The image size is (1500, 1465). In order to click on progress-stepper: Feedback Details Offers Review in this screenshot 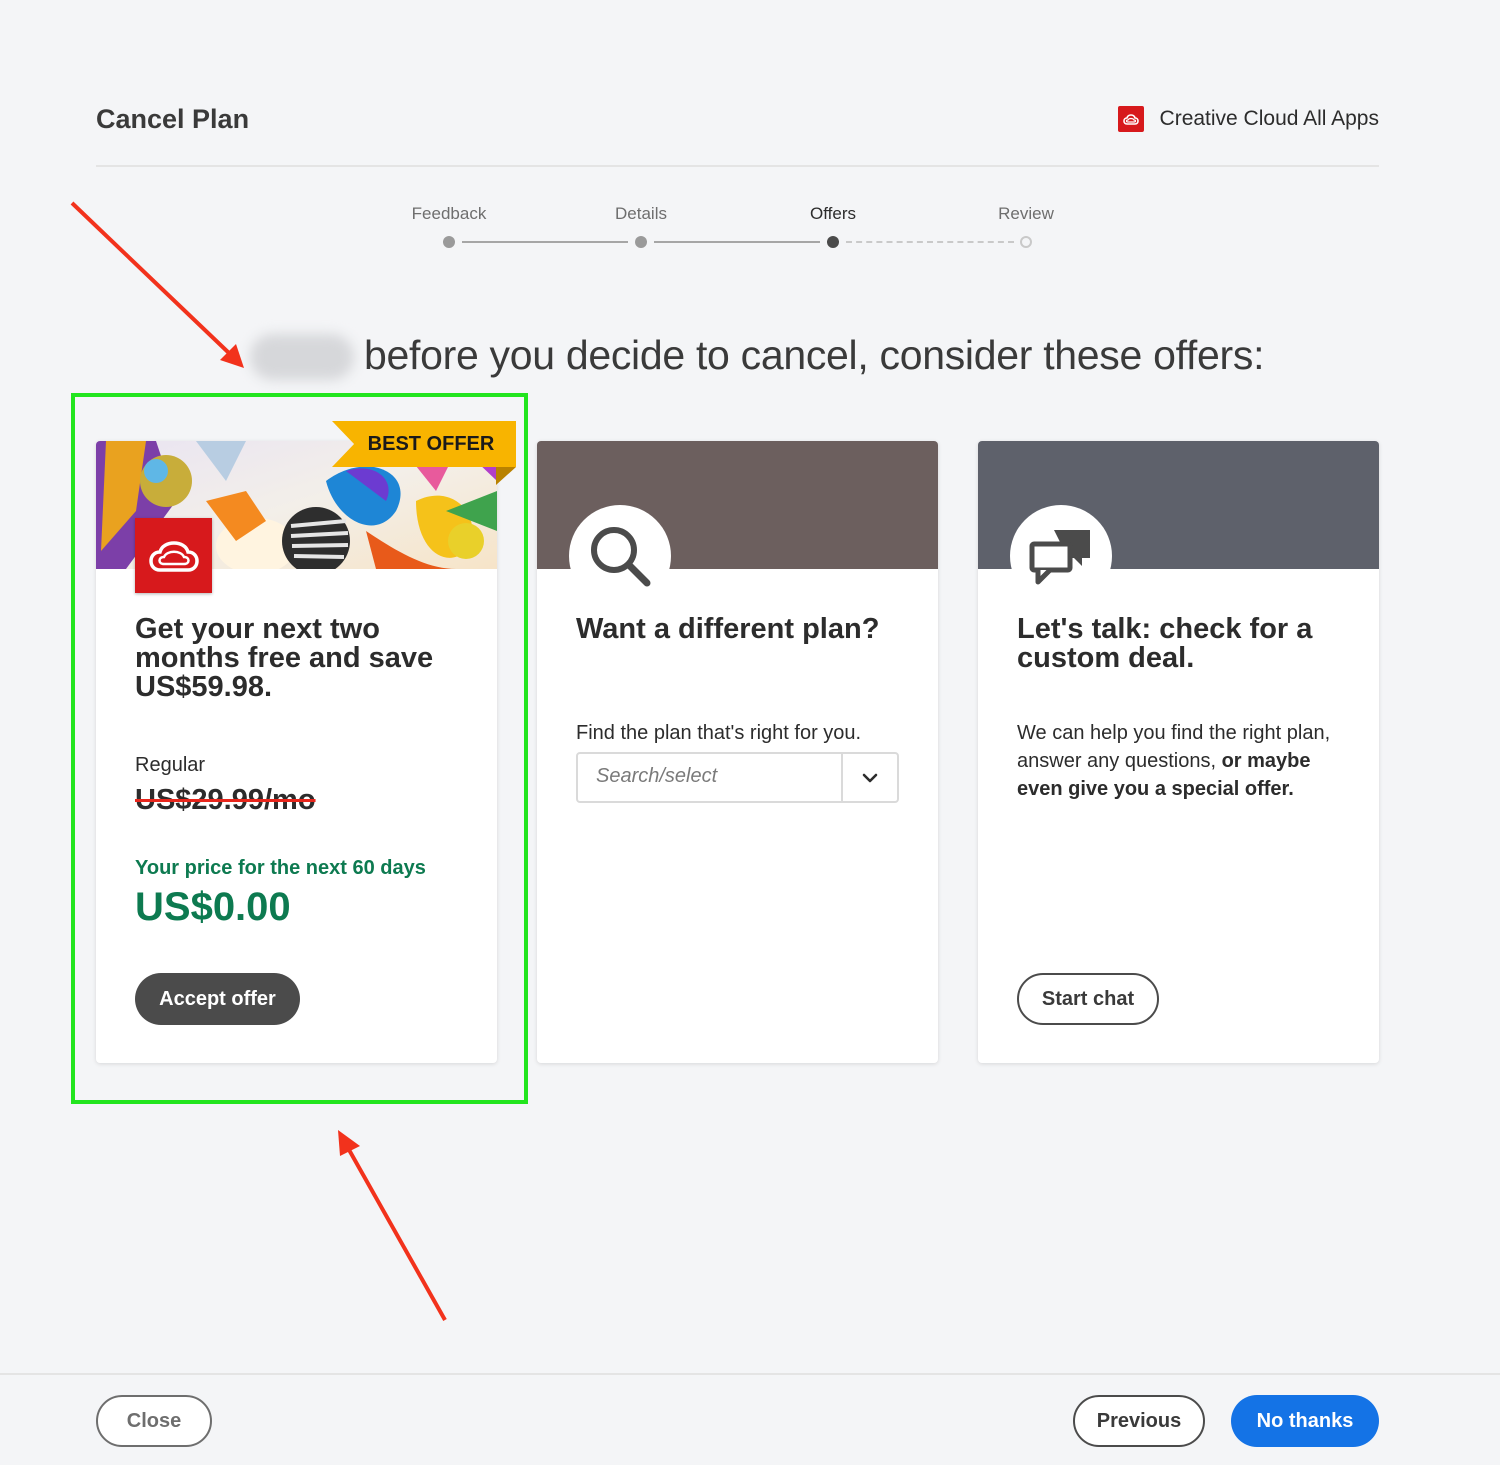, I will do `click(750, 230)`.